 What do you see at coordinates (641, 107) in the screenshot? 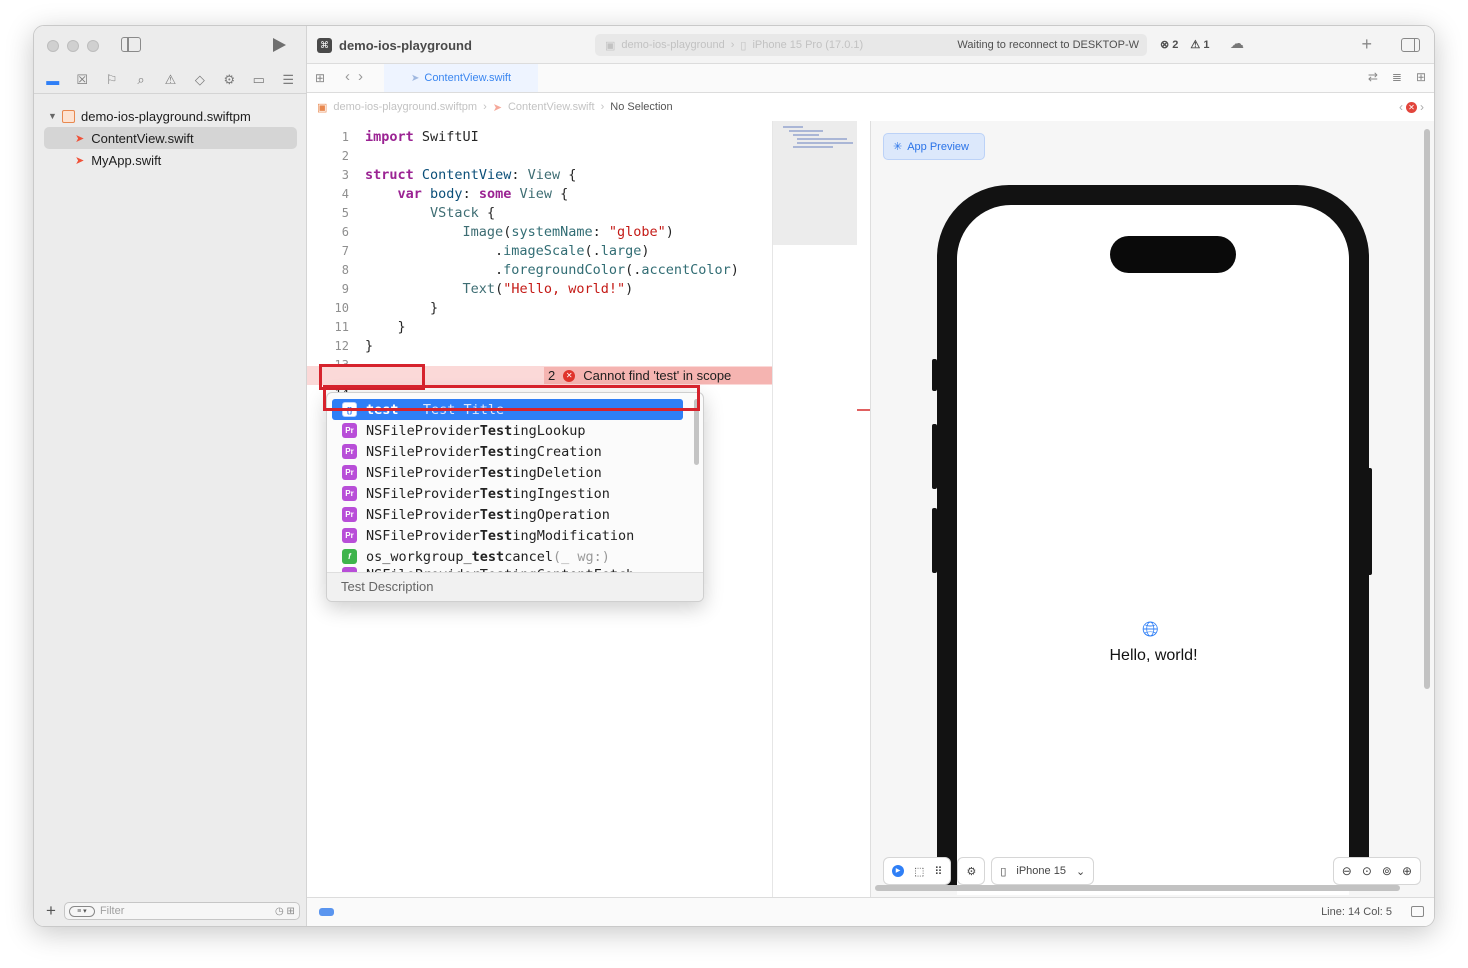
I see `breadcrumb-selection: No Selection` at bounding box center [641, 107].